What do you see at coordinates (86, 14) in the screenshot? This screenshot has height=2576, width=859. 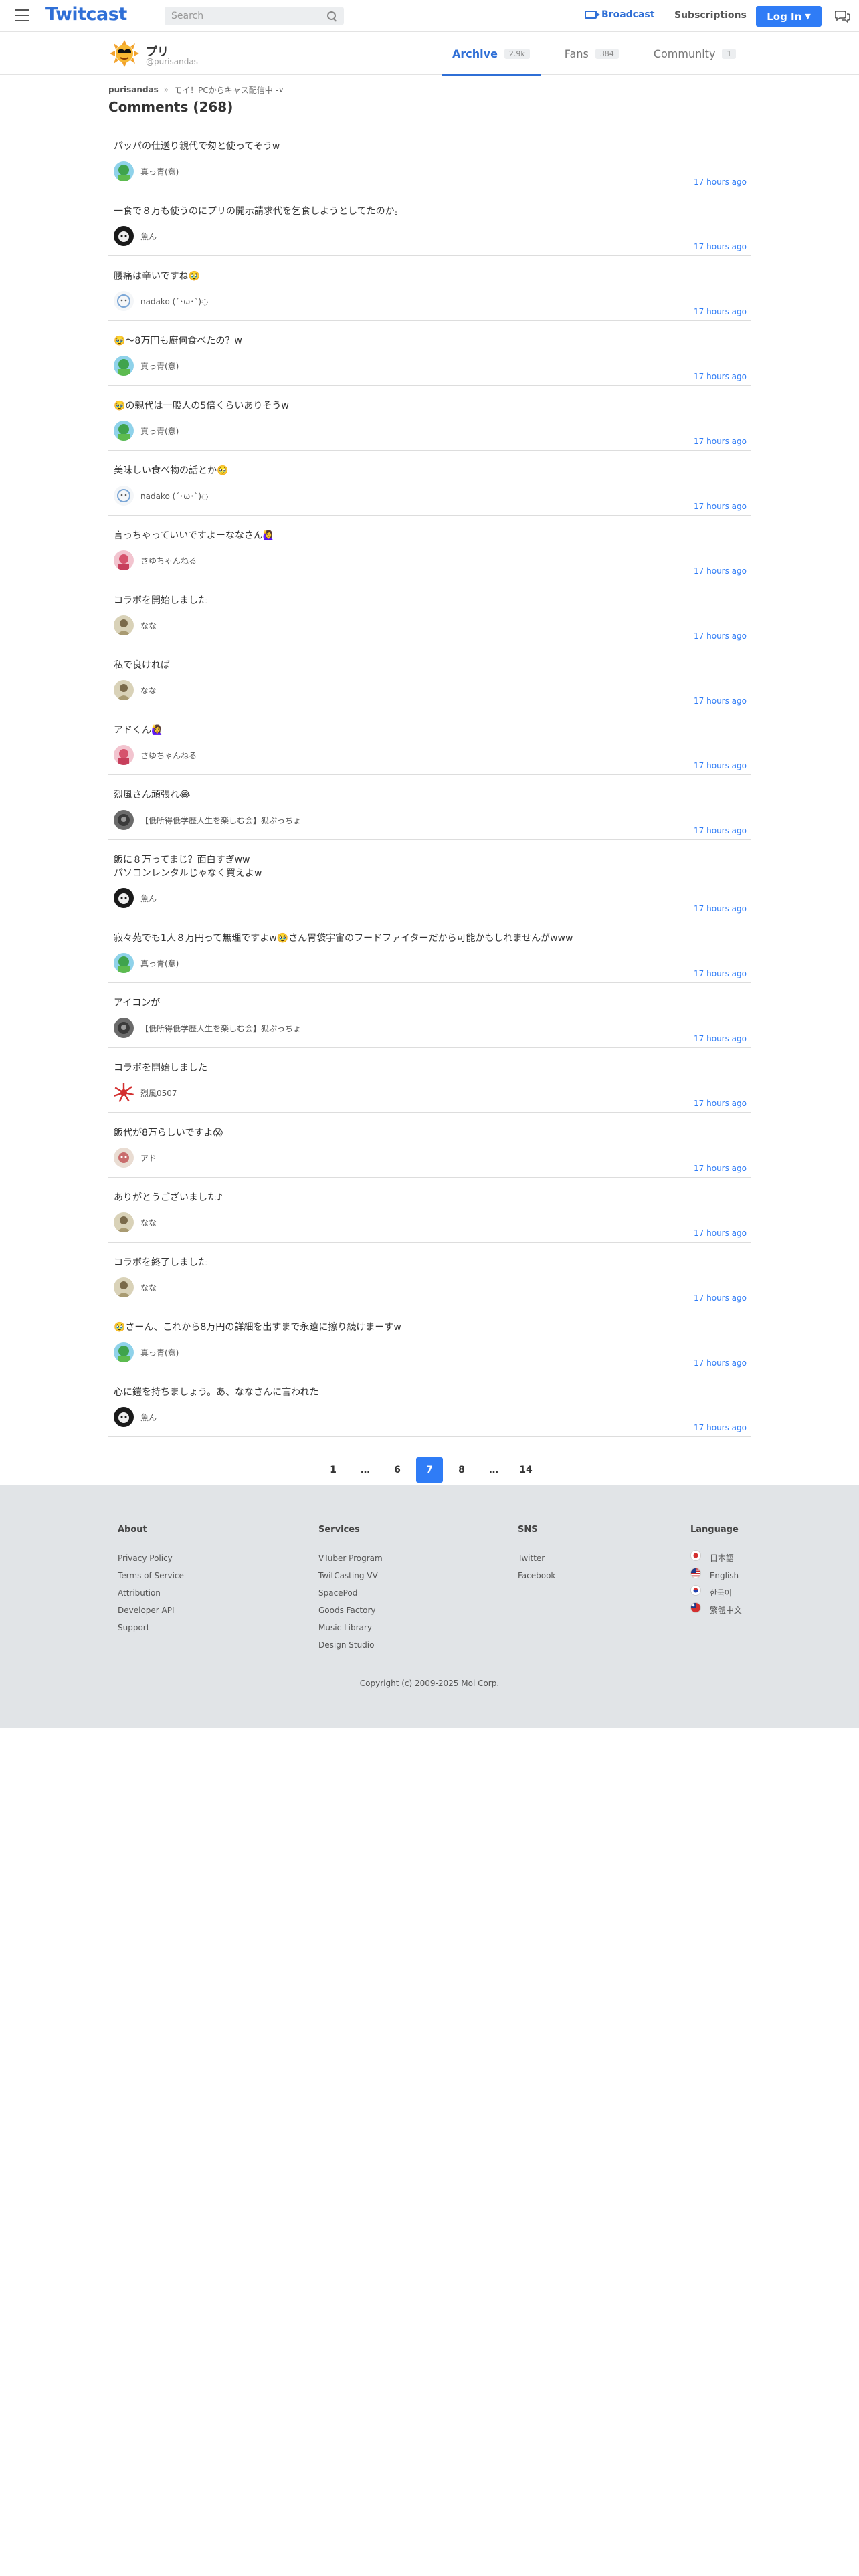 I see `twitcast-logo: Twitcast` at bounding box center [86, 14].